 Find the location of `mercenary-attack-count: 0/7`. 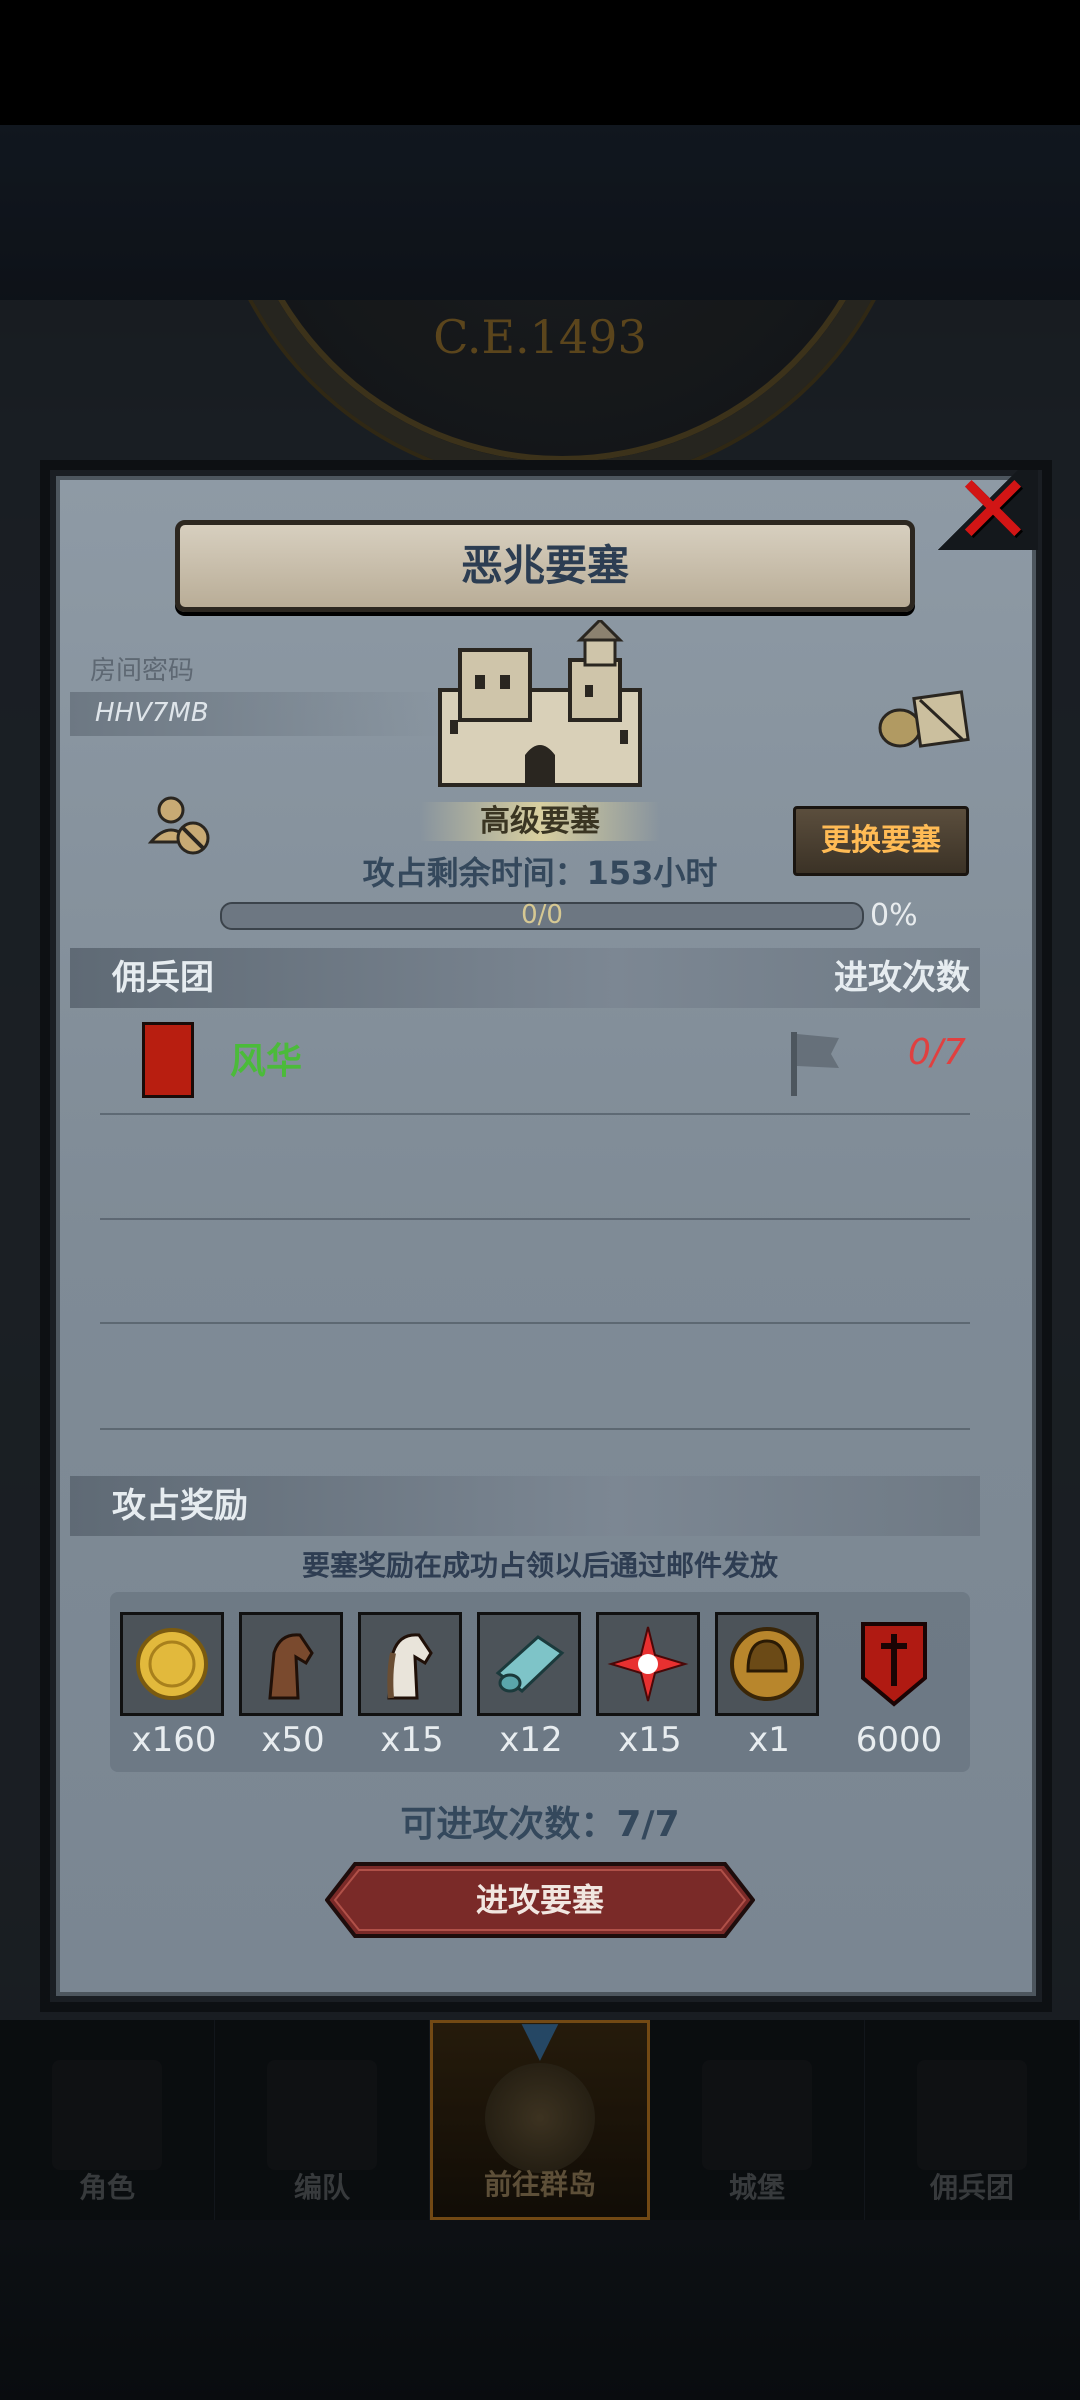

mercenary-attack-count: 0/7 is located at coordinates (937, 1052).